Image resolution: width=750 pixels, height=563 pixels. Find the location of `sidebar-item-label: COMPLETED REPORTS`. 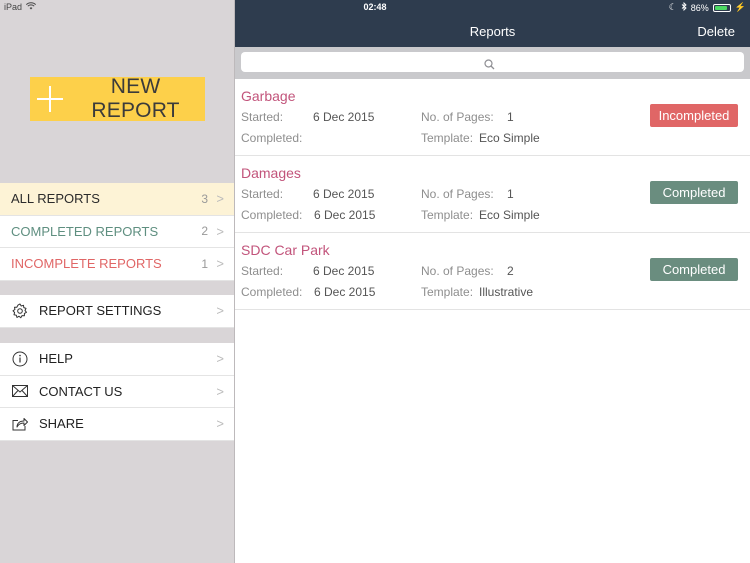

sidebar-item-label: COMPLETED REPORTS is located at coordinates (85, 231).